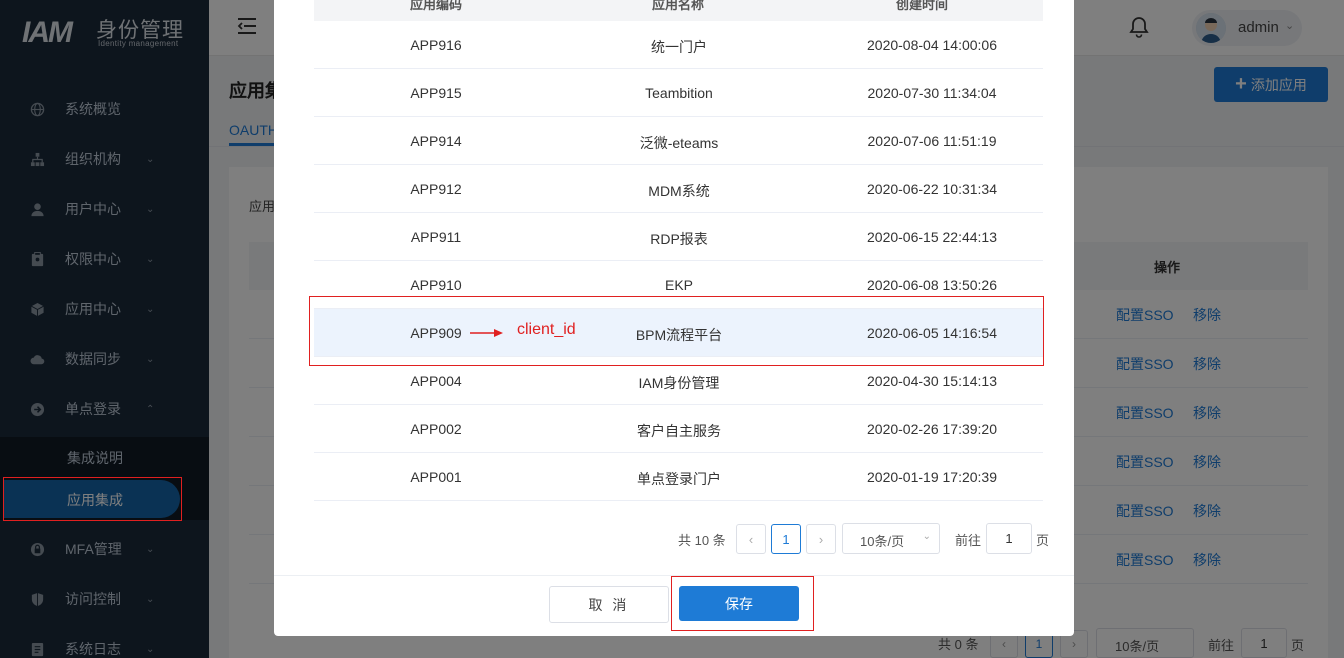 This screenshot has width=1344, height=658. Describe the element at coordinates (932, 381) in the screenshot. I see `app-created: 2020-04-30 15:14:13` at that location.